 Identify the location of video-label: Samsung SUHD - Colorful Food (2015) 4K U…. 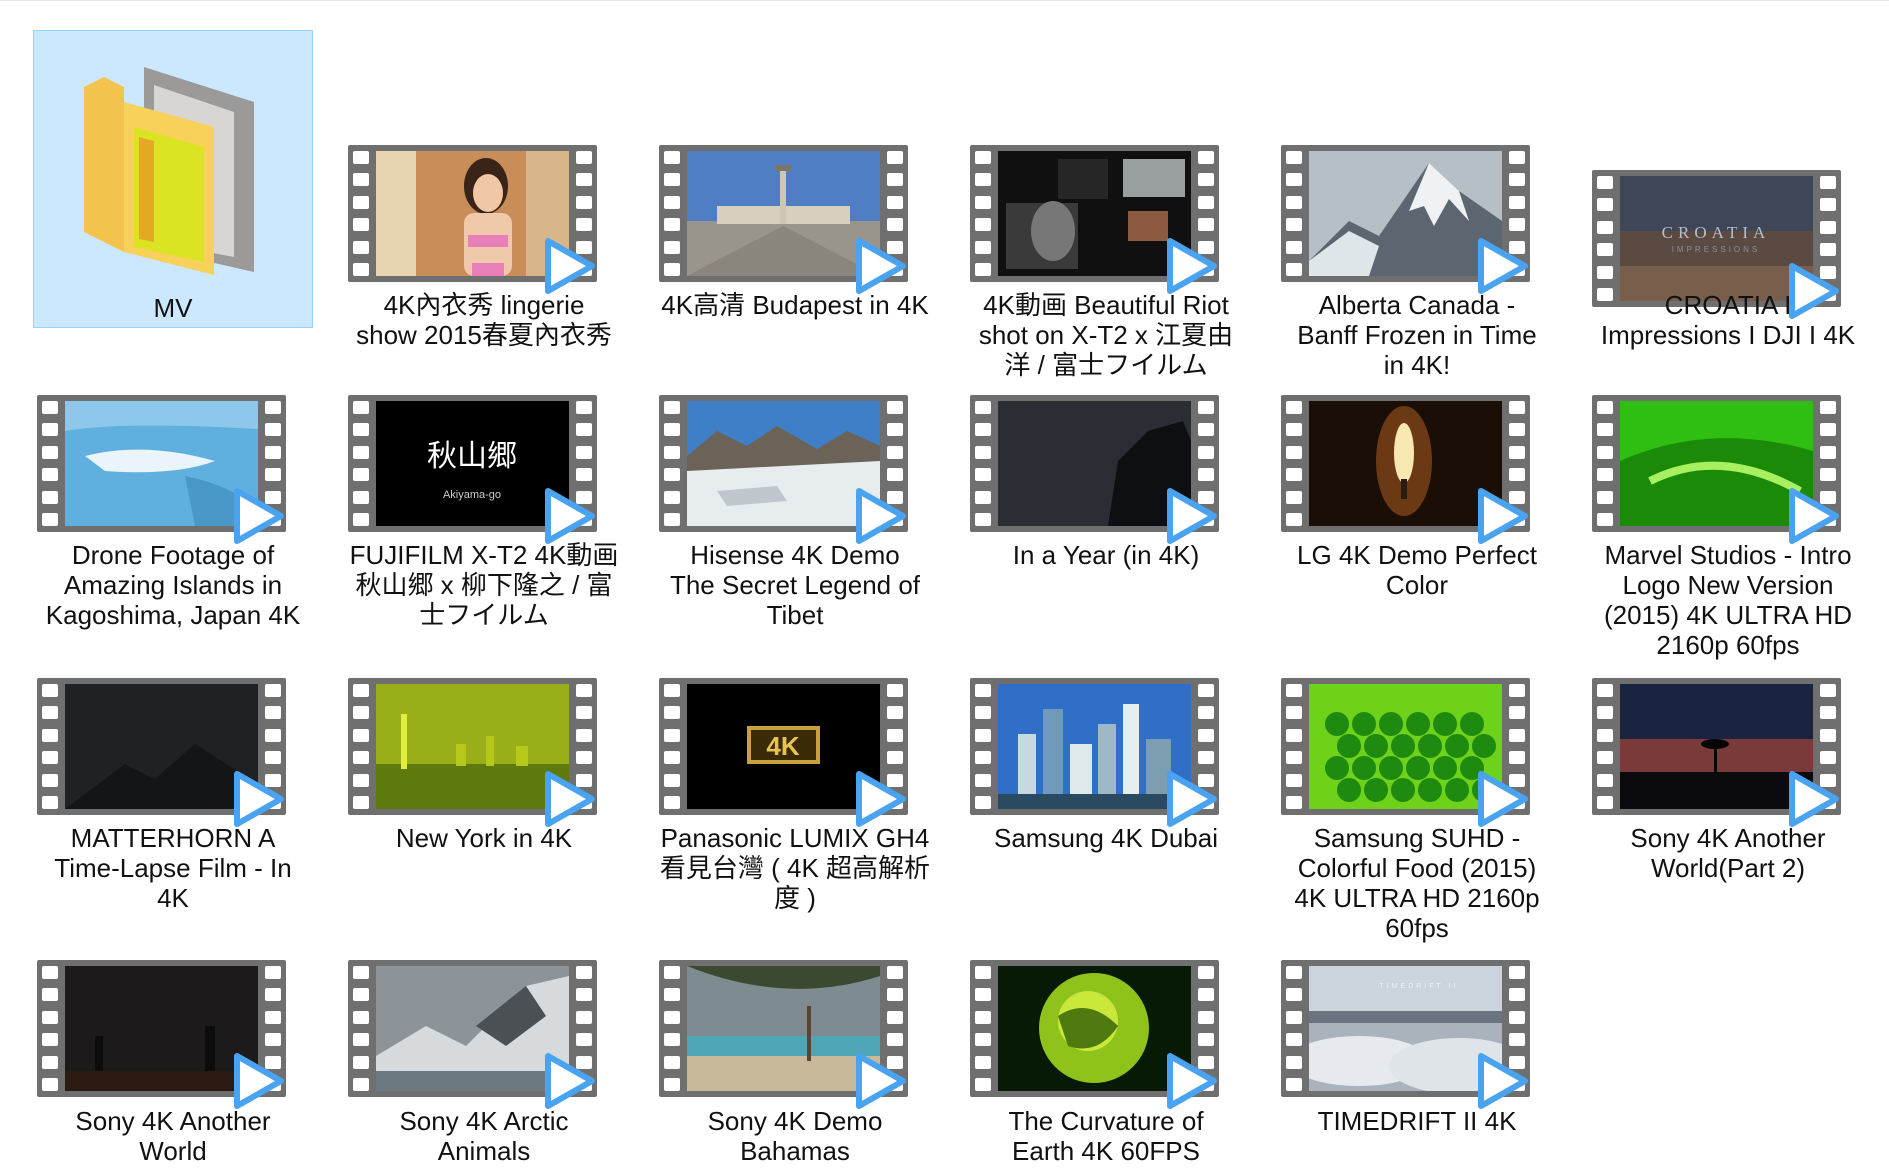
(1417, 883).